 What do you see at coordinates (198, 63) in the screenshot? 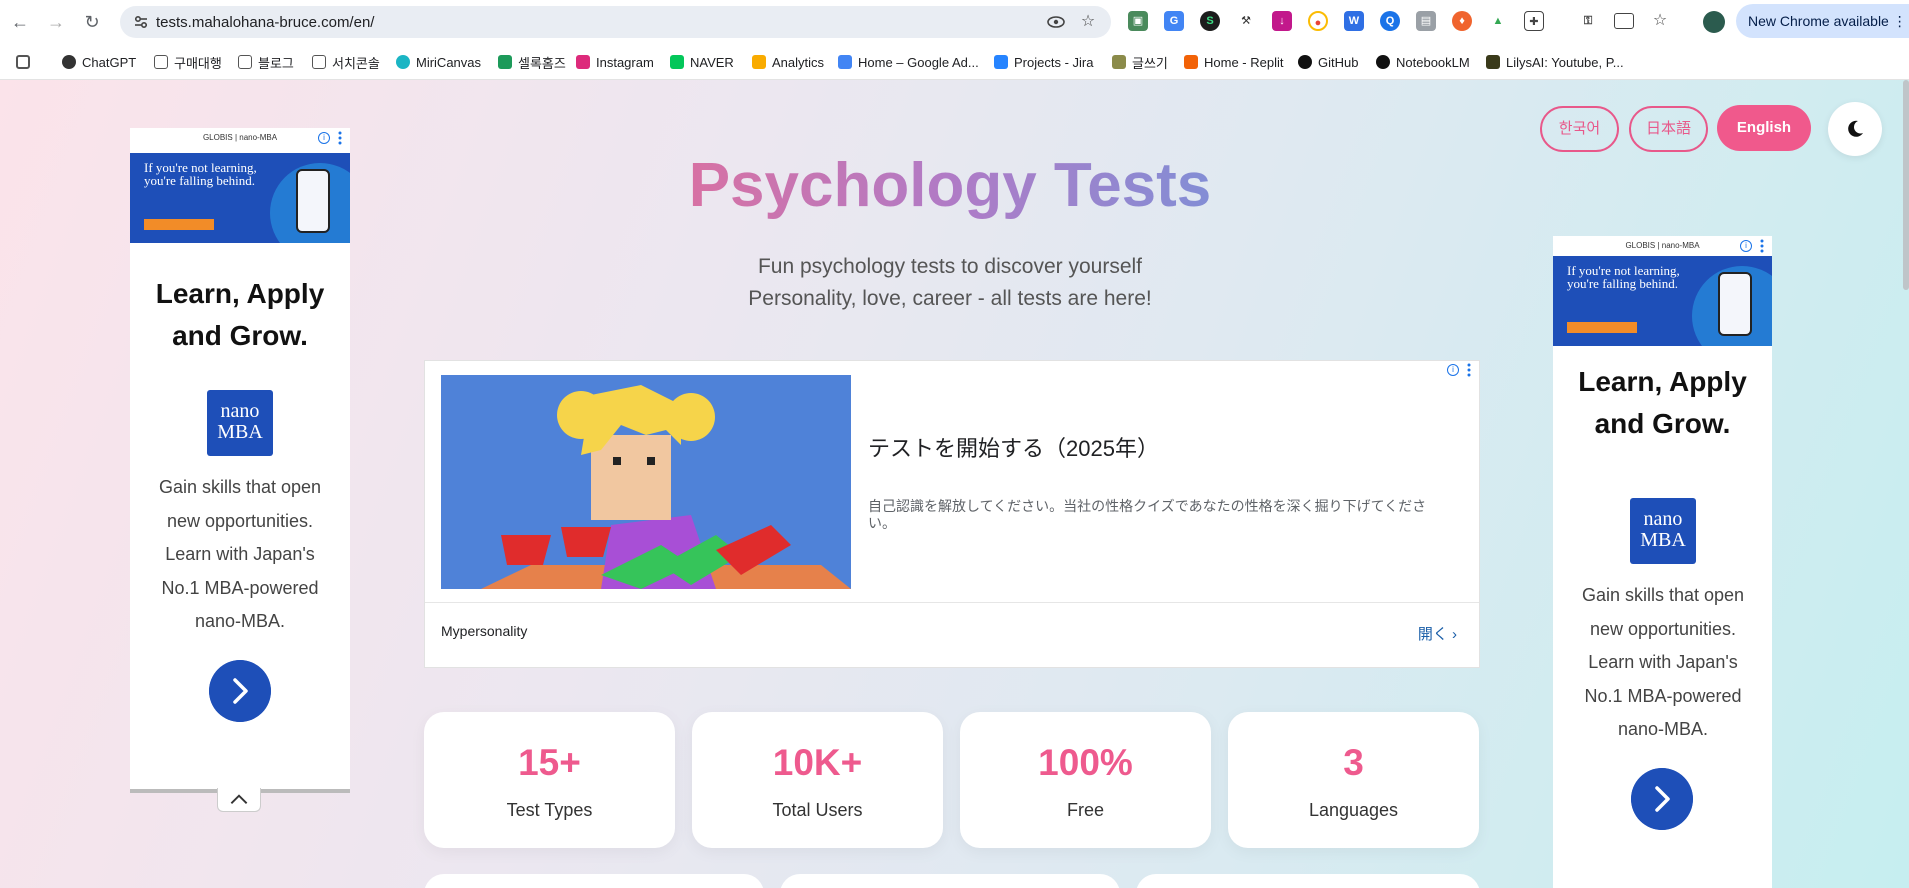
I see `bookmark-label: 구매대행` at bounding box center [198, 63].